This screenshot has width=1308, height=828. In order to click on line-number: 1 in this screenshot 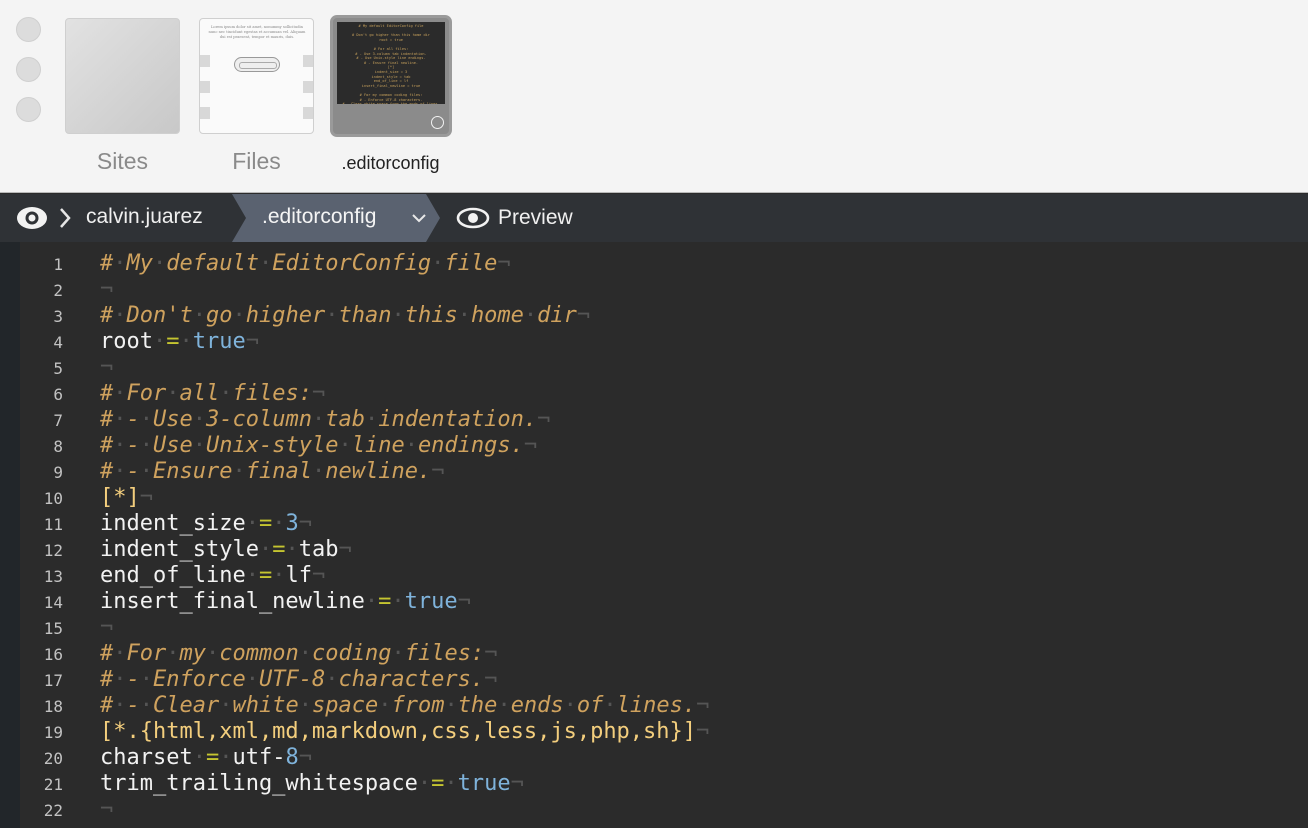, I will do `click(58, 264)`.